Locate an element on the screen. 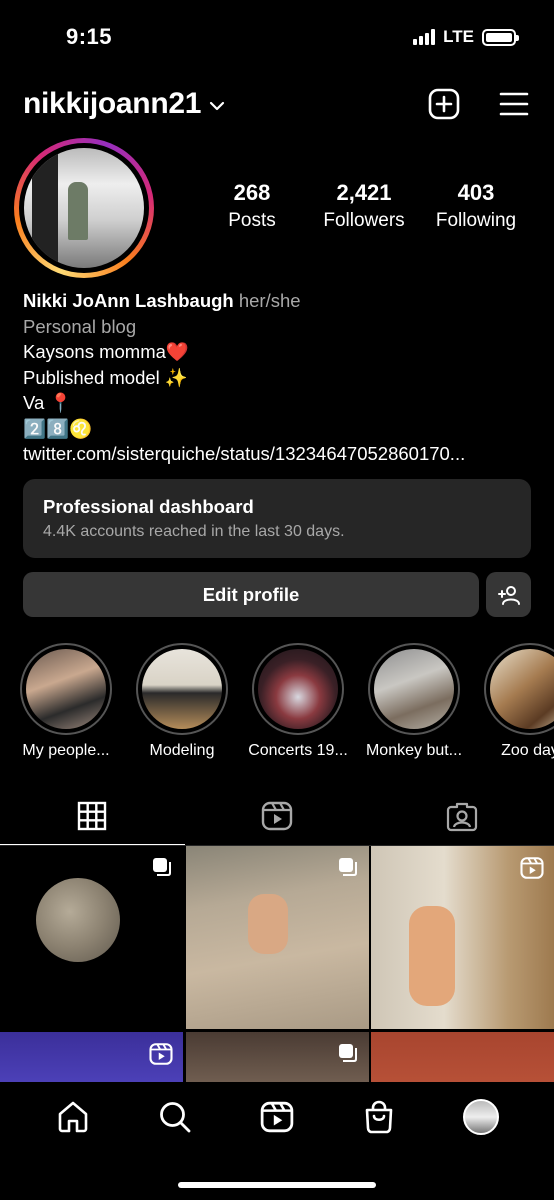 The height and width of the screenshot is (1200, 554). edit-profile-button: Edit profile is located at coordinates (251, 594).